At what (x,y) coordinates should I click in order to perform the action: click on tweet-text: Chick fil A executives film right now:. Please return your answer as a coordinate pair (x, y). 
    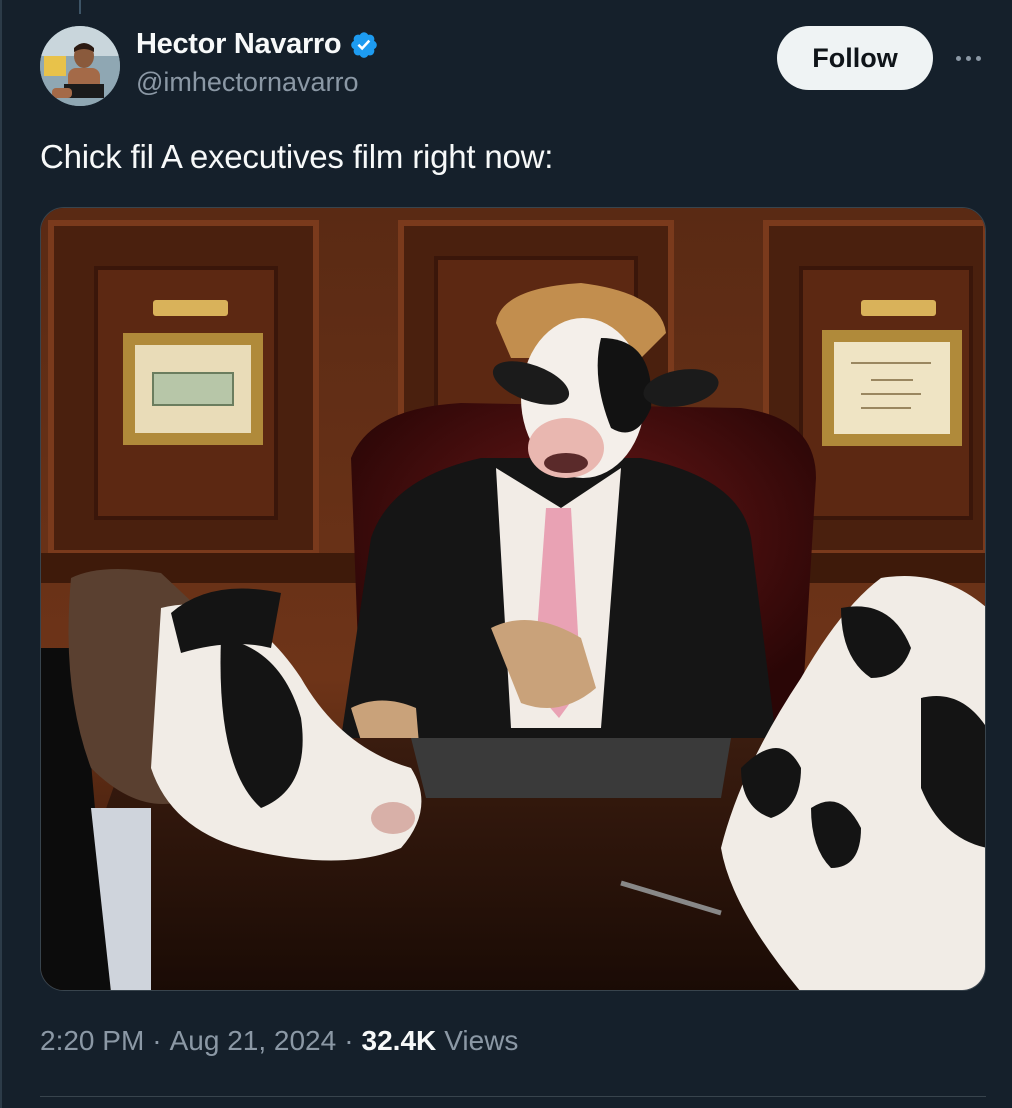
    Looking at the image, I should click on (297, 156).